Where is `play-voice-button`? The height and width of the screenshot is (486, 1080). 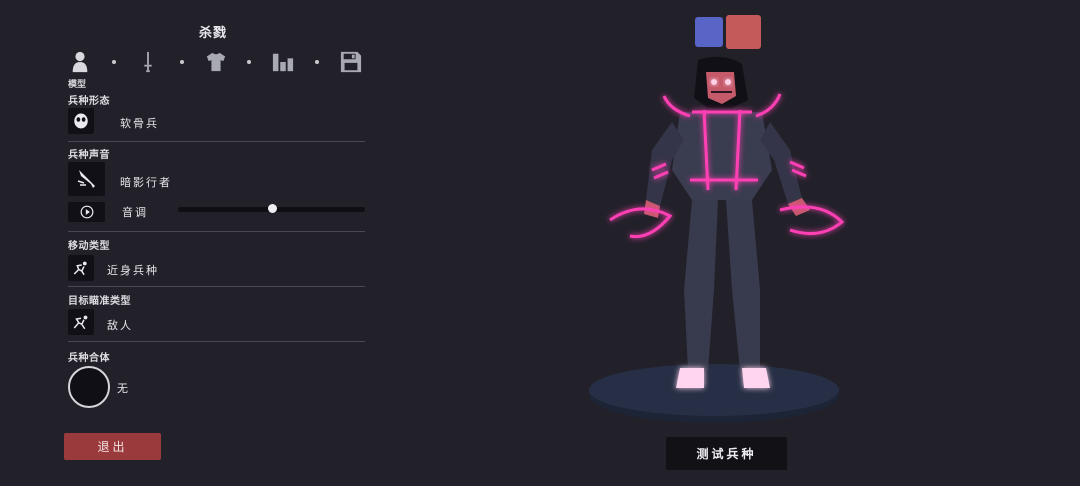 play-voice-button is located at coordinates (86, 212).